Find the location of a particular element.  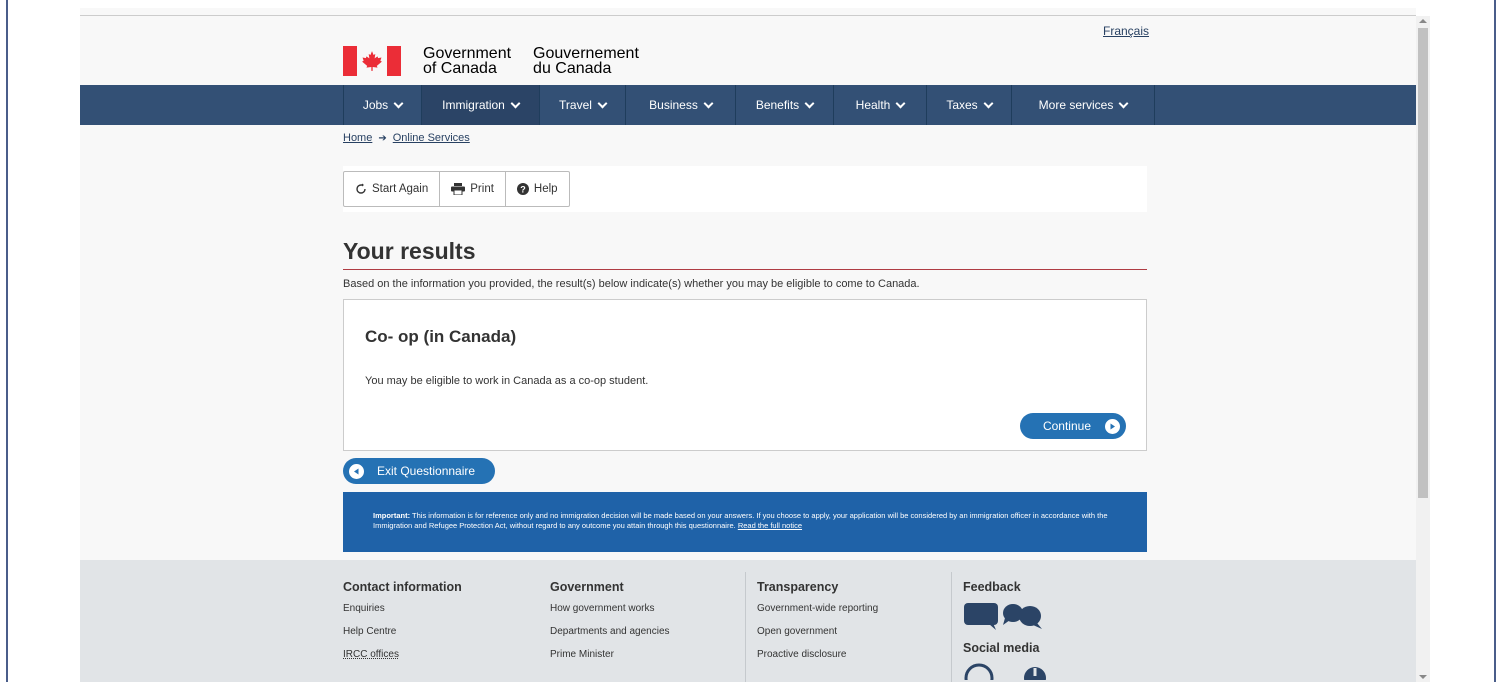

continue-label: Continue is located at coordinates (1066, 426).